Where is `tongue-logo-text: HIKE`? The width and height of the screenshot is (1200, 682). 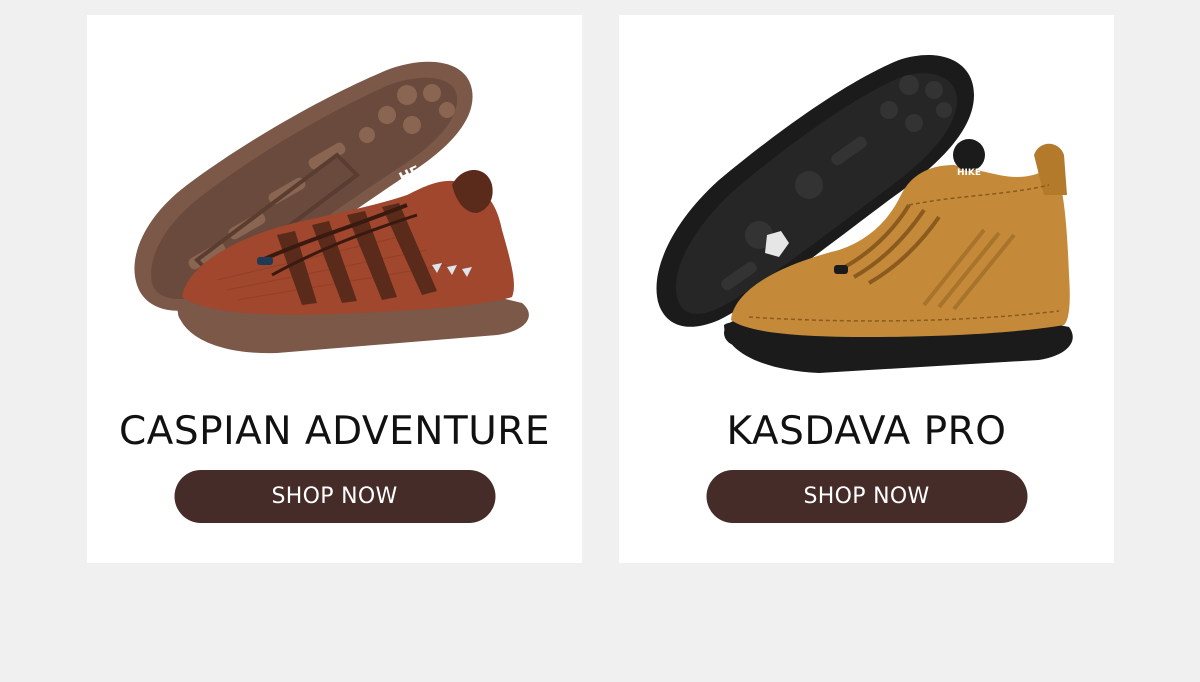 tongue-logo-text: HIKE is located at coordinates (969, 173).